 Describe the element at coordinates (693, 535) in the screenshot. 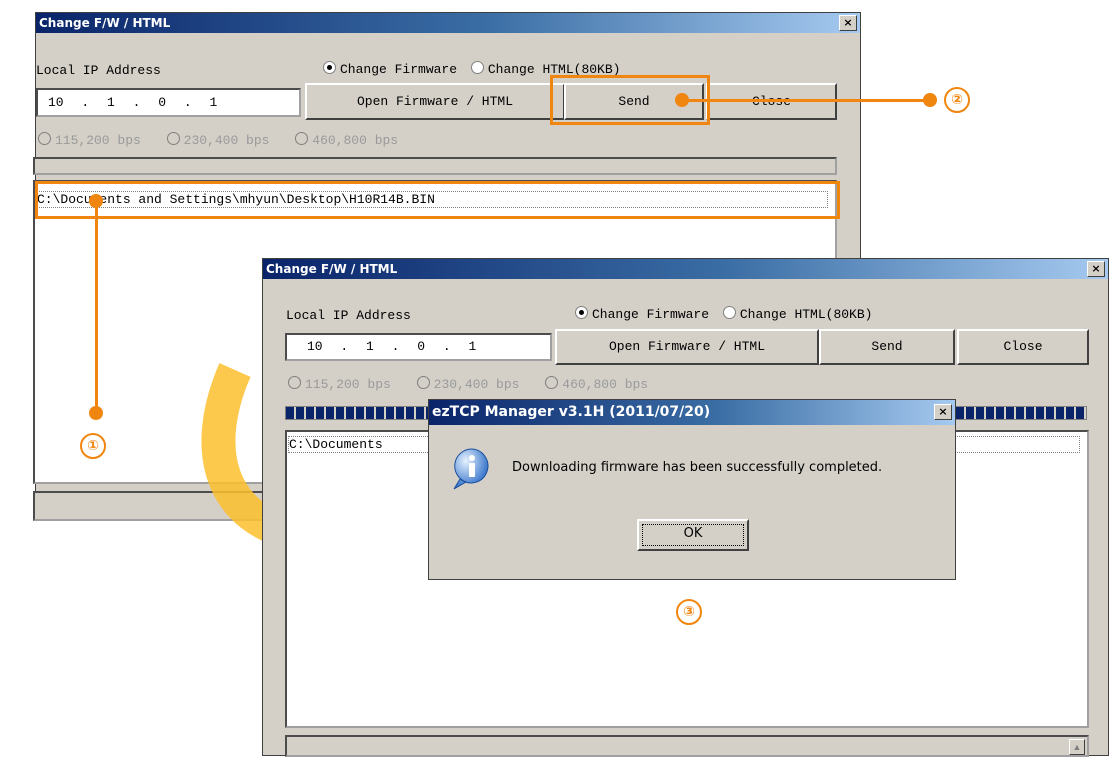

I see `dialog-ok-button: OK` at that location.